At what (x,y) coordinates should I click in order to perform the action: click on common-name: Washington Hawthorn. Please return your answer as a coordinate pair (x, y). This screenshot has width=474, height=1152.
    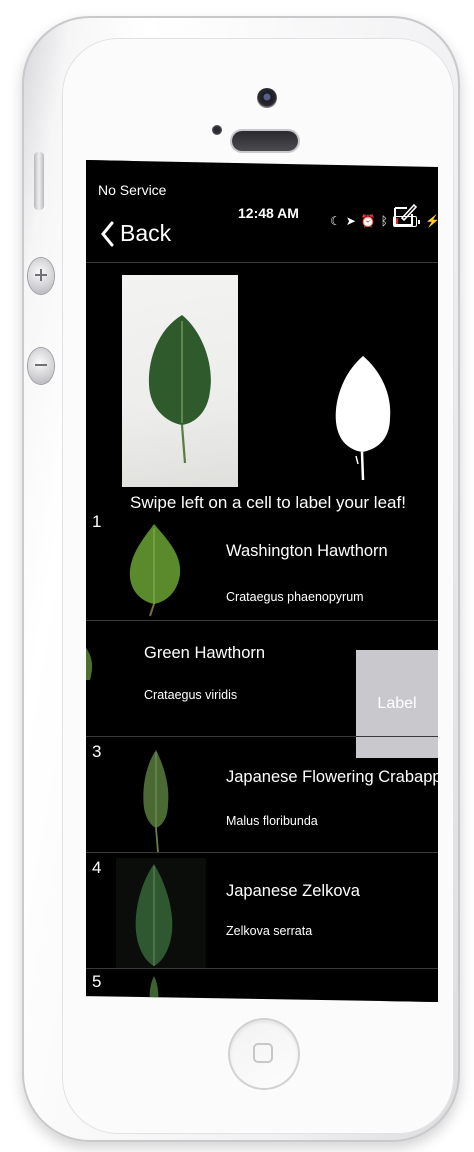
    Looking at the image, I should click on (307, 551).